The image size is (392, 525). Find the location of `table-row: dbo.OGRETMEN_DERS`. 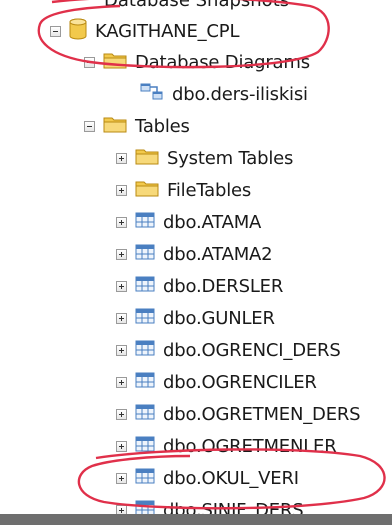

table-row: dbo.OGRETMEN_DERS is located at coordinates (238, 414).